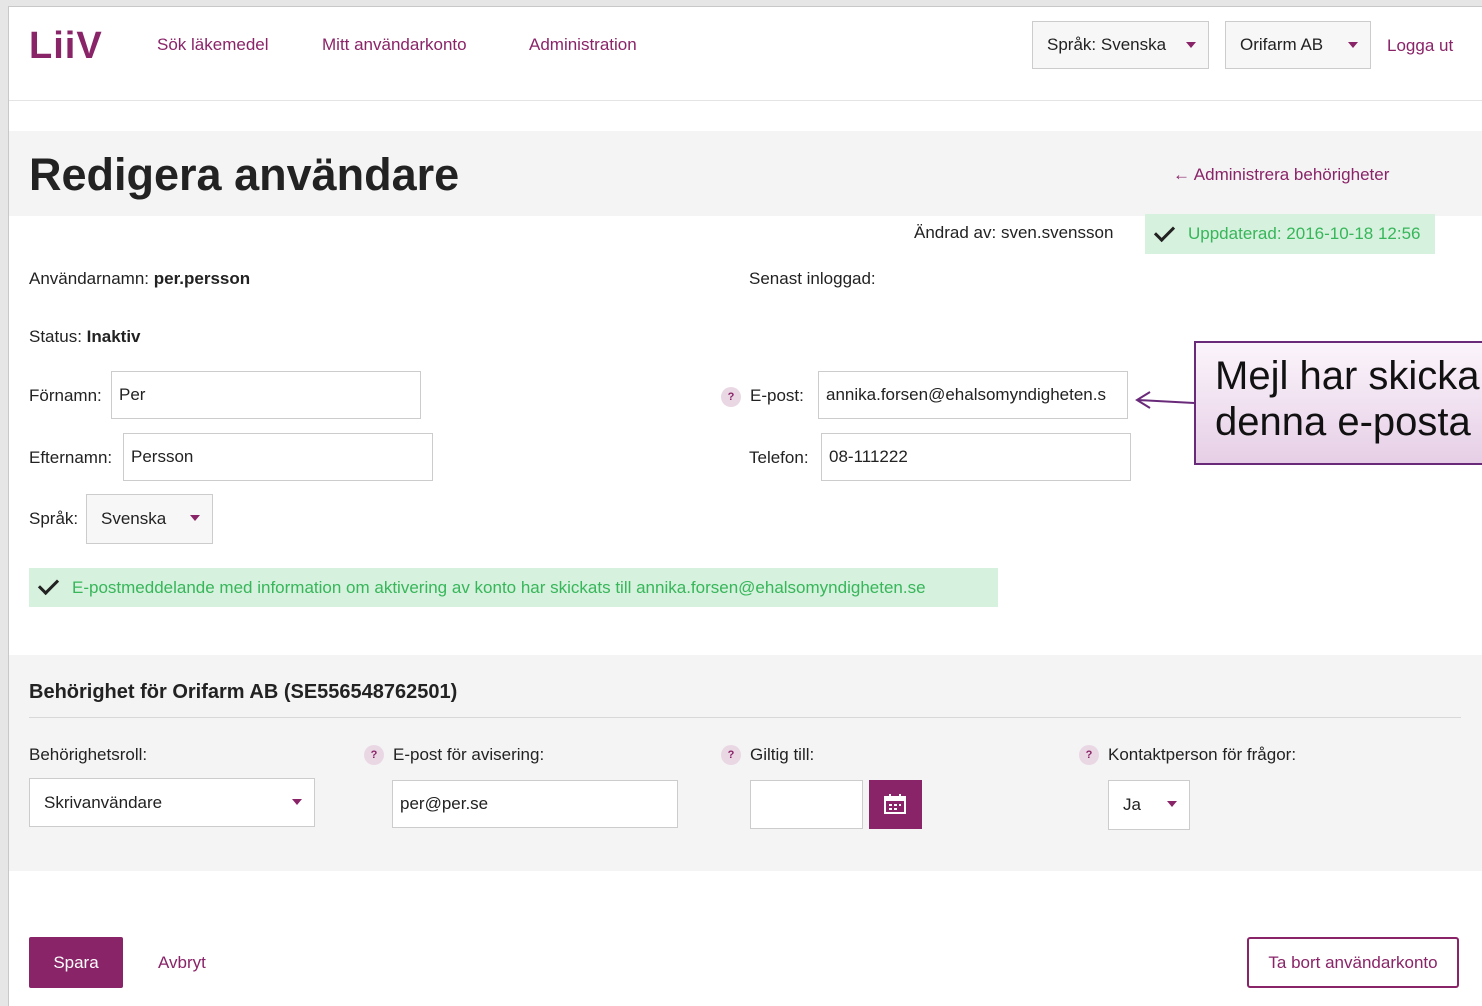 This screenshot has height=1006, width=1482. I want to click on annotation-callout: Mejl har skicka denna e-posta, so click(1338, 403).